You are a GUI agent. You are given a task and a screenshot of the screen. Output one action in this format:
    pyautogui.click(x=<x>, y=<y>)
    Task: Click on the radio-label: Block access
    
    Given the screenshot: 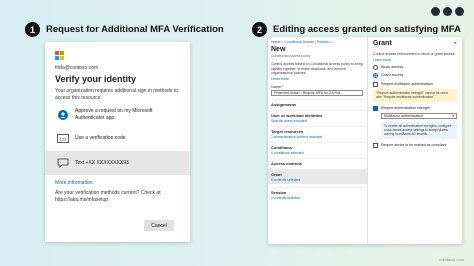 What is the action you would take?
    pyautogui.click(x=392, y=67)
    